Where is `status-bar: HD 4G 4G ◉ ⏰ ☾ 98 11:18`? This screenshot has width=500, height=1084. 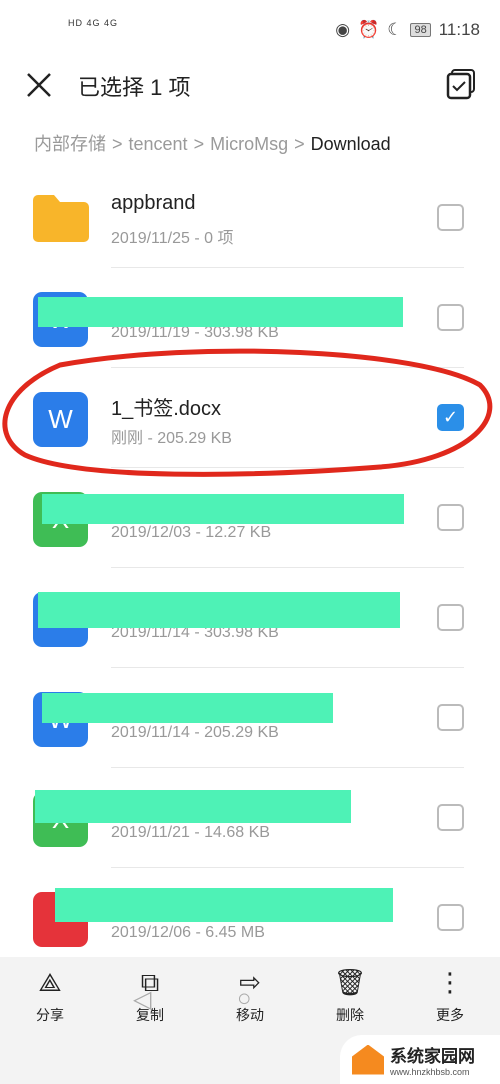
status-bar: HD 4G 4G ◉ ⏰ ☾ 98 11:18 is located at coordinates (250, 31).